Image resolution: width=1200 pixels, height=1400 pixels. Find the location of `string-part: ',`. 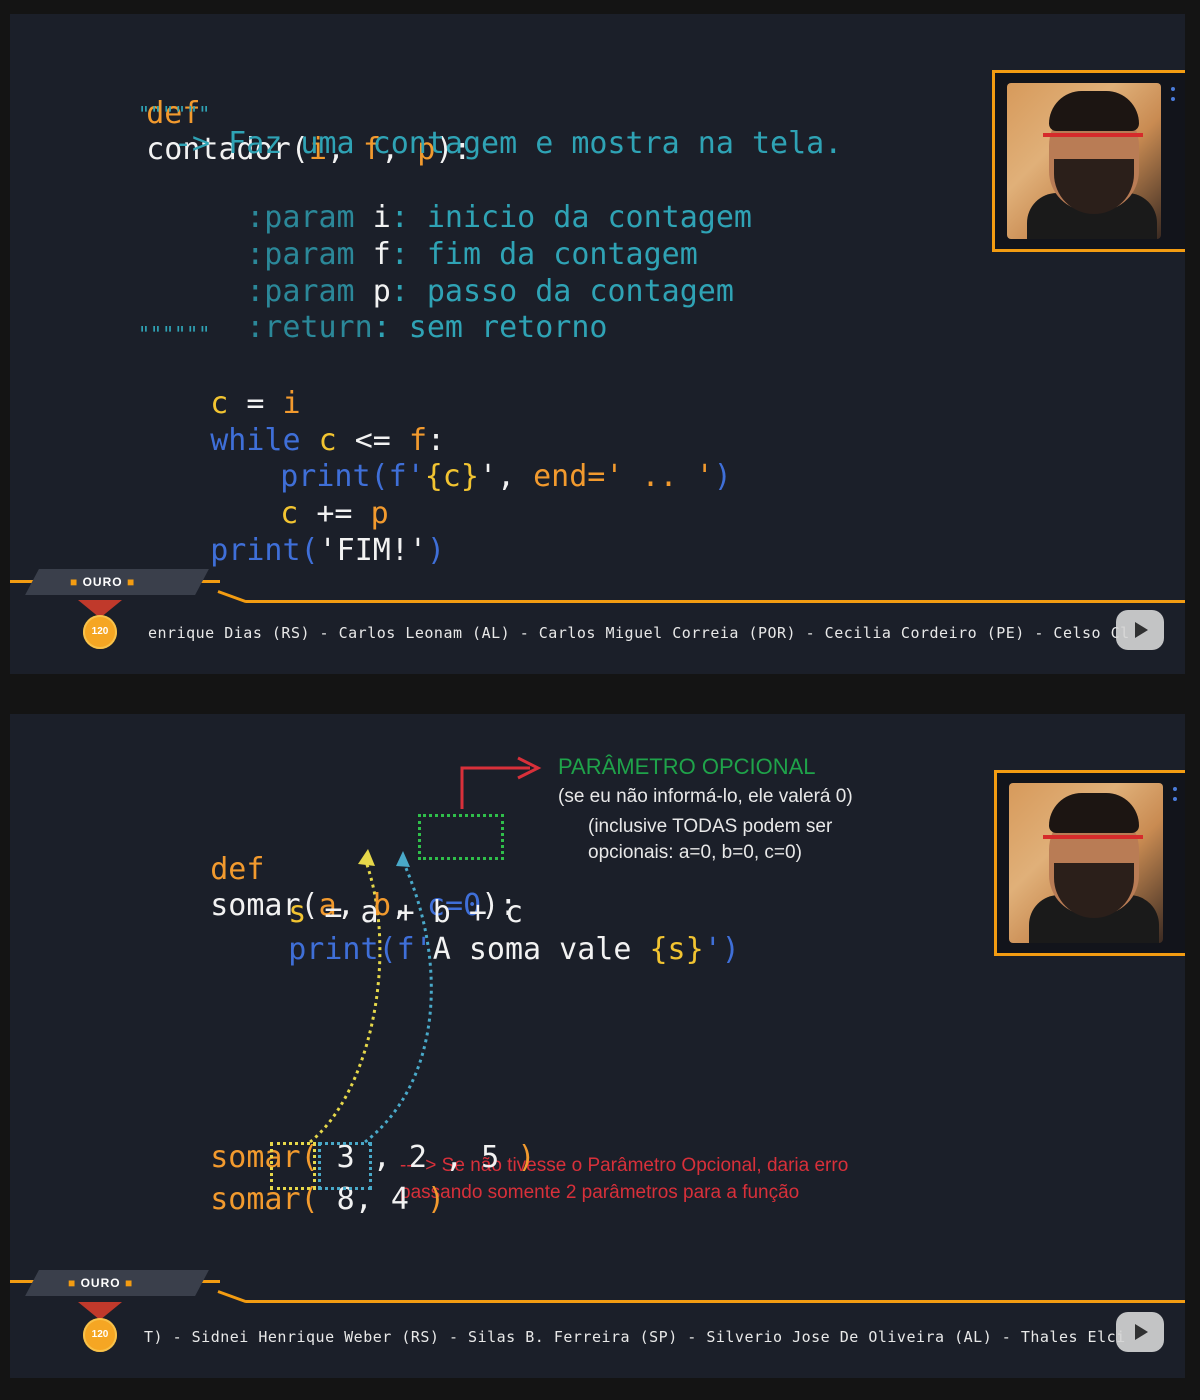

string-part: ', is located at coordinates (506, 476).